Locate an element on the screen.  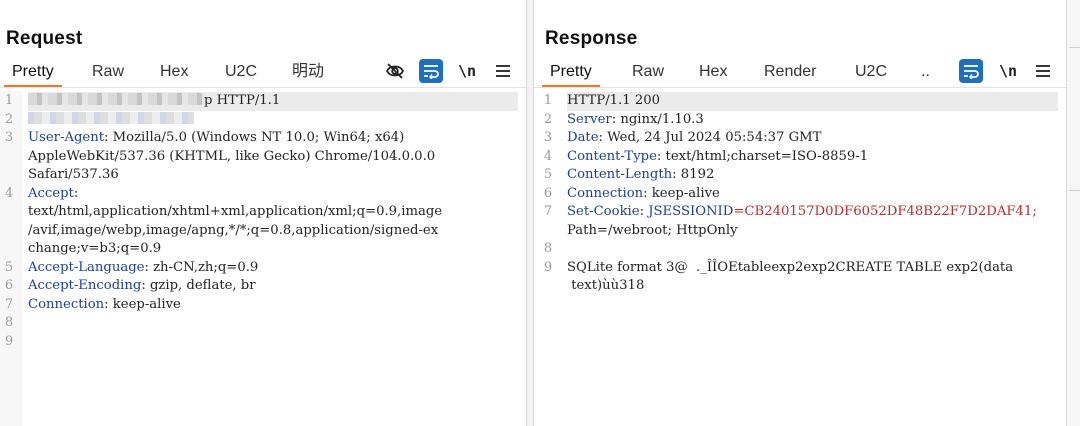
response-line: Connection: keep-alive is located at coordinates (643, 193).